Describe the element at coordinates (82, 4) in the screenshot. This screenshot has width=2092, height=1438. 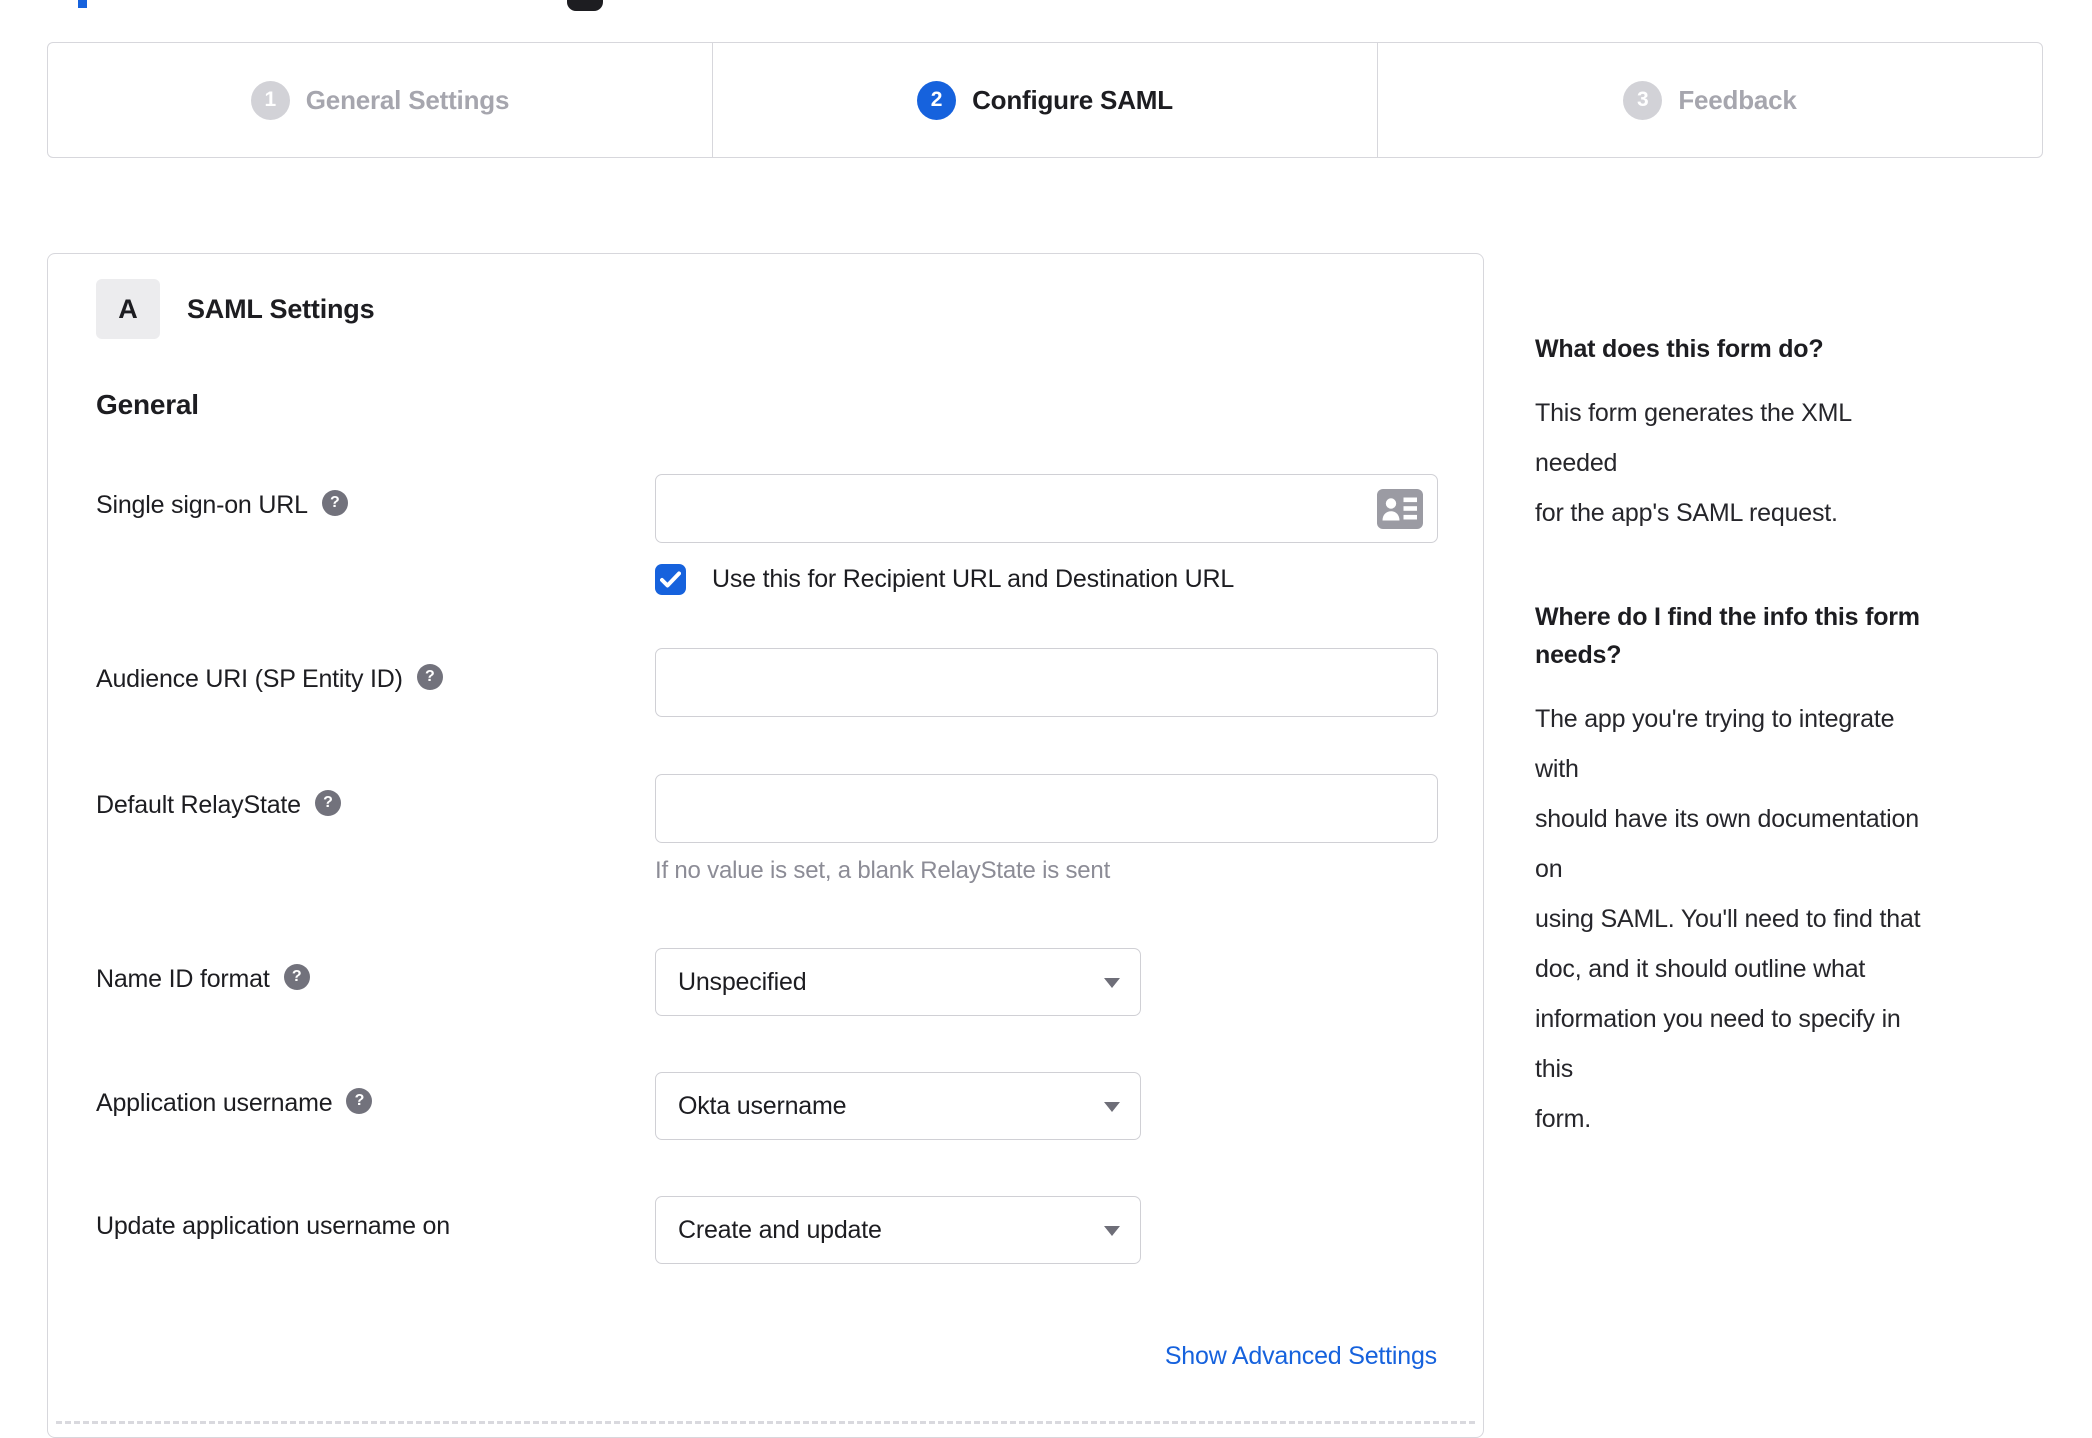
I see `clipped-title-fragment-blue` at that location.